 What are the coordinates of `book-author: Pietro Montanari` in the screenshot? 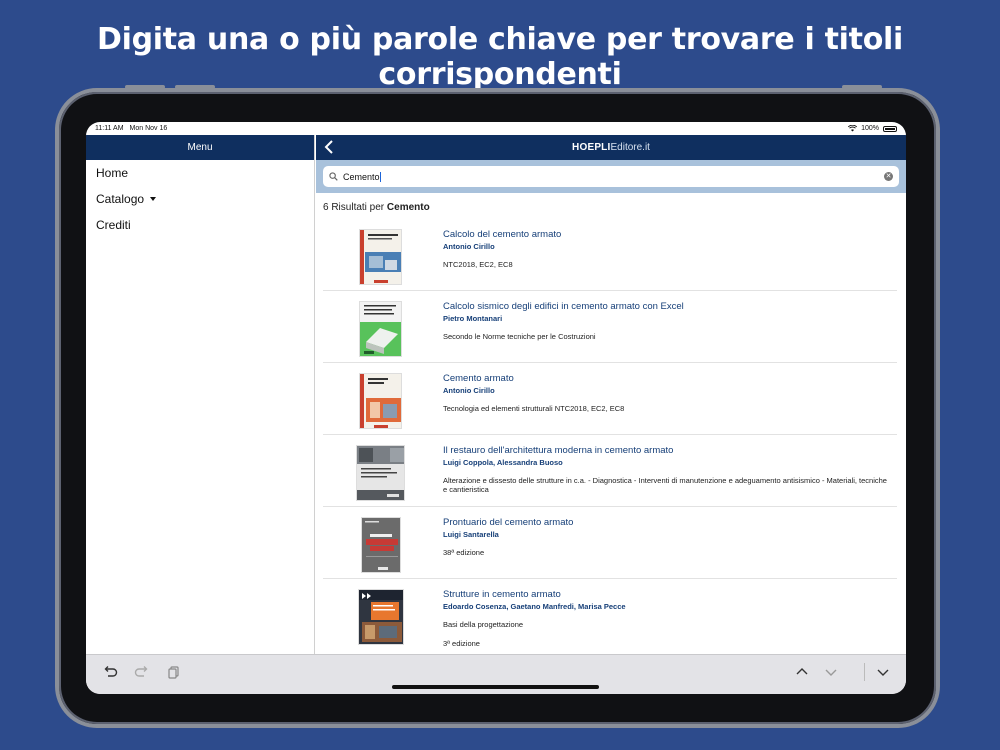 It's located at (473, 318).